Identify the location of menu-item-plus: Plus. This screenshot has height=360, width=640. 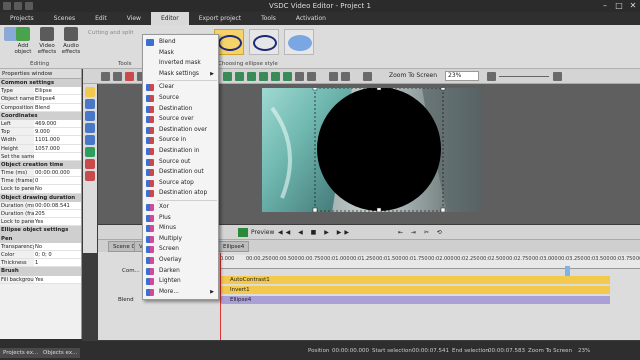
(180, 218).